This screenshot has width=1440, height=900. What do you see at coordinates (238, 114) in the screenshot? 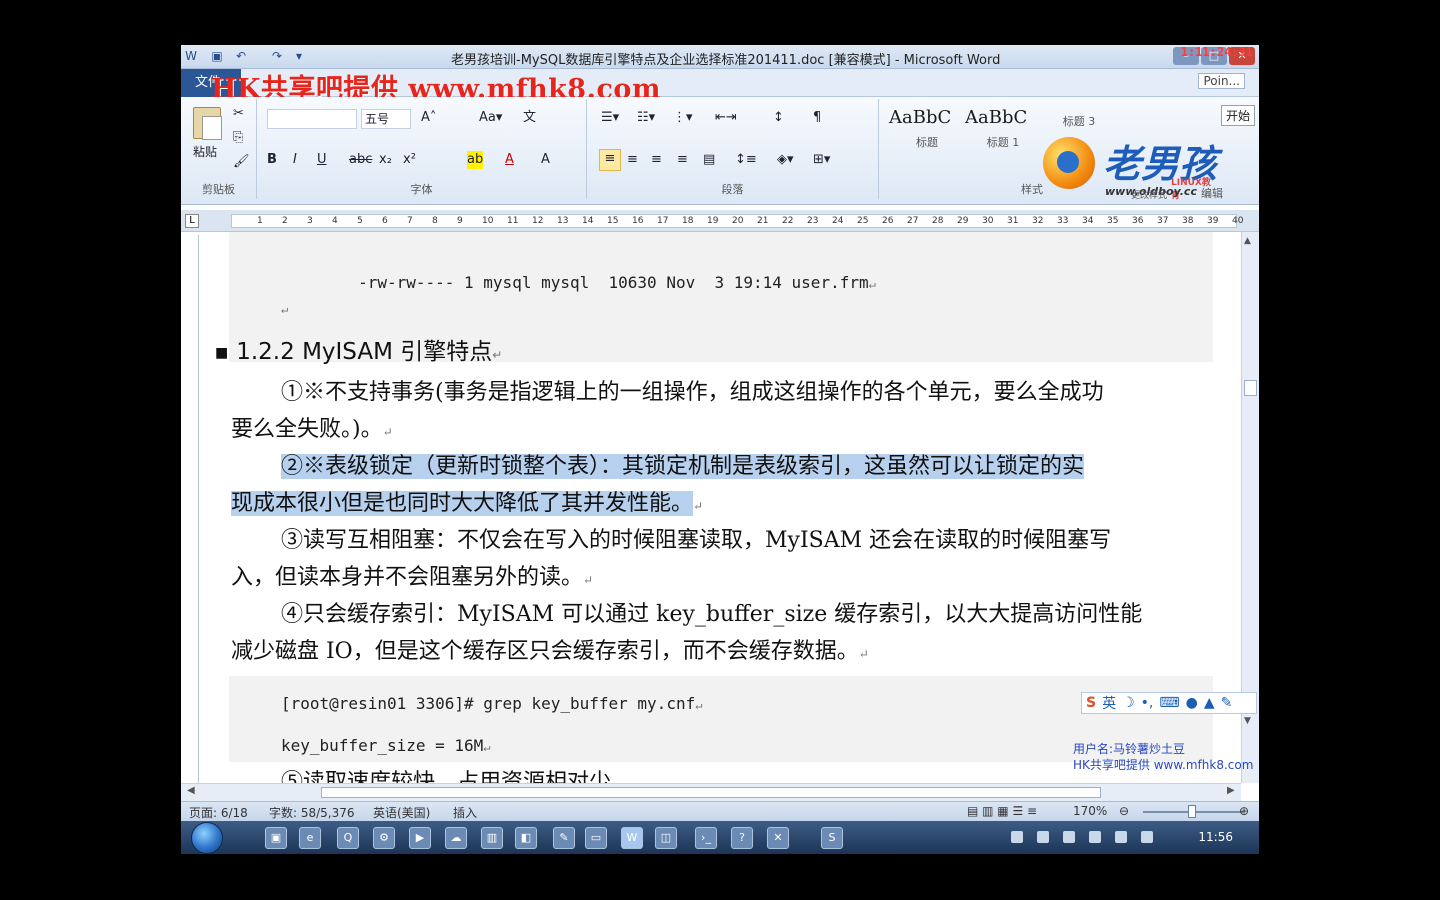
I see `cut-icon: ✂` at bounding box center [238, 114].